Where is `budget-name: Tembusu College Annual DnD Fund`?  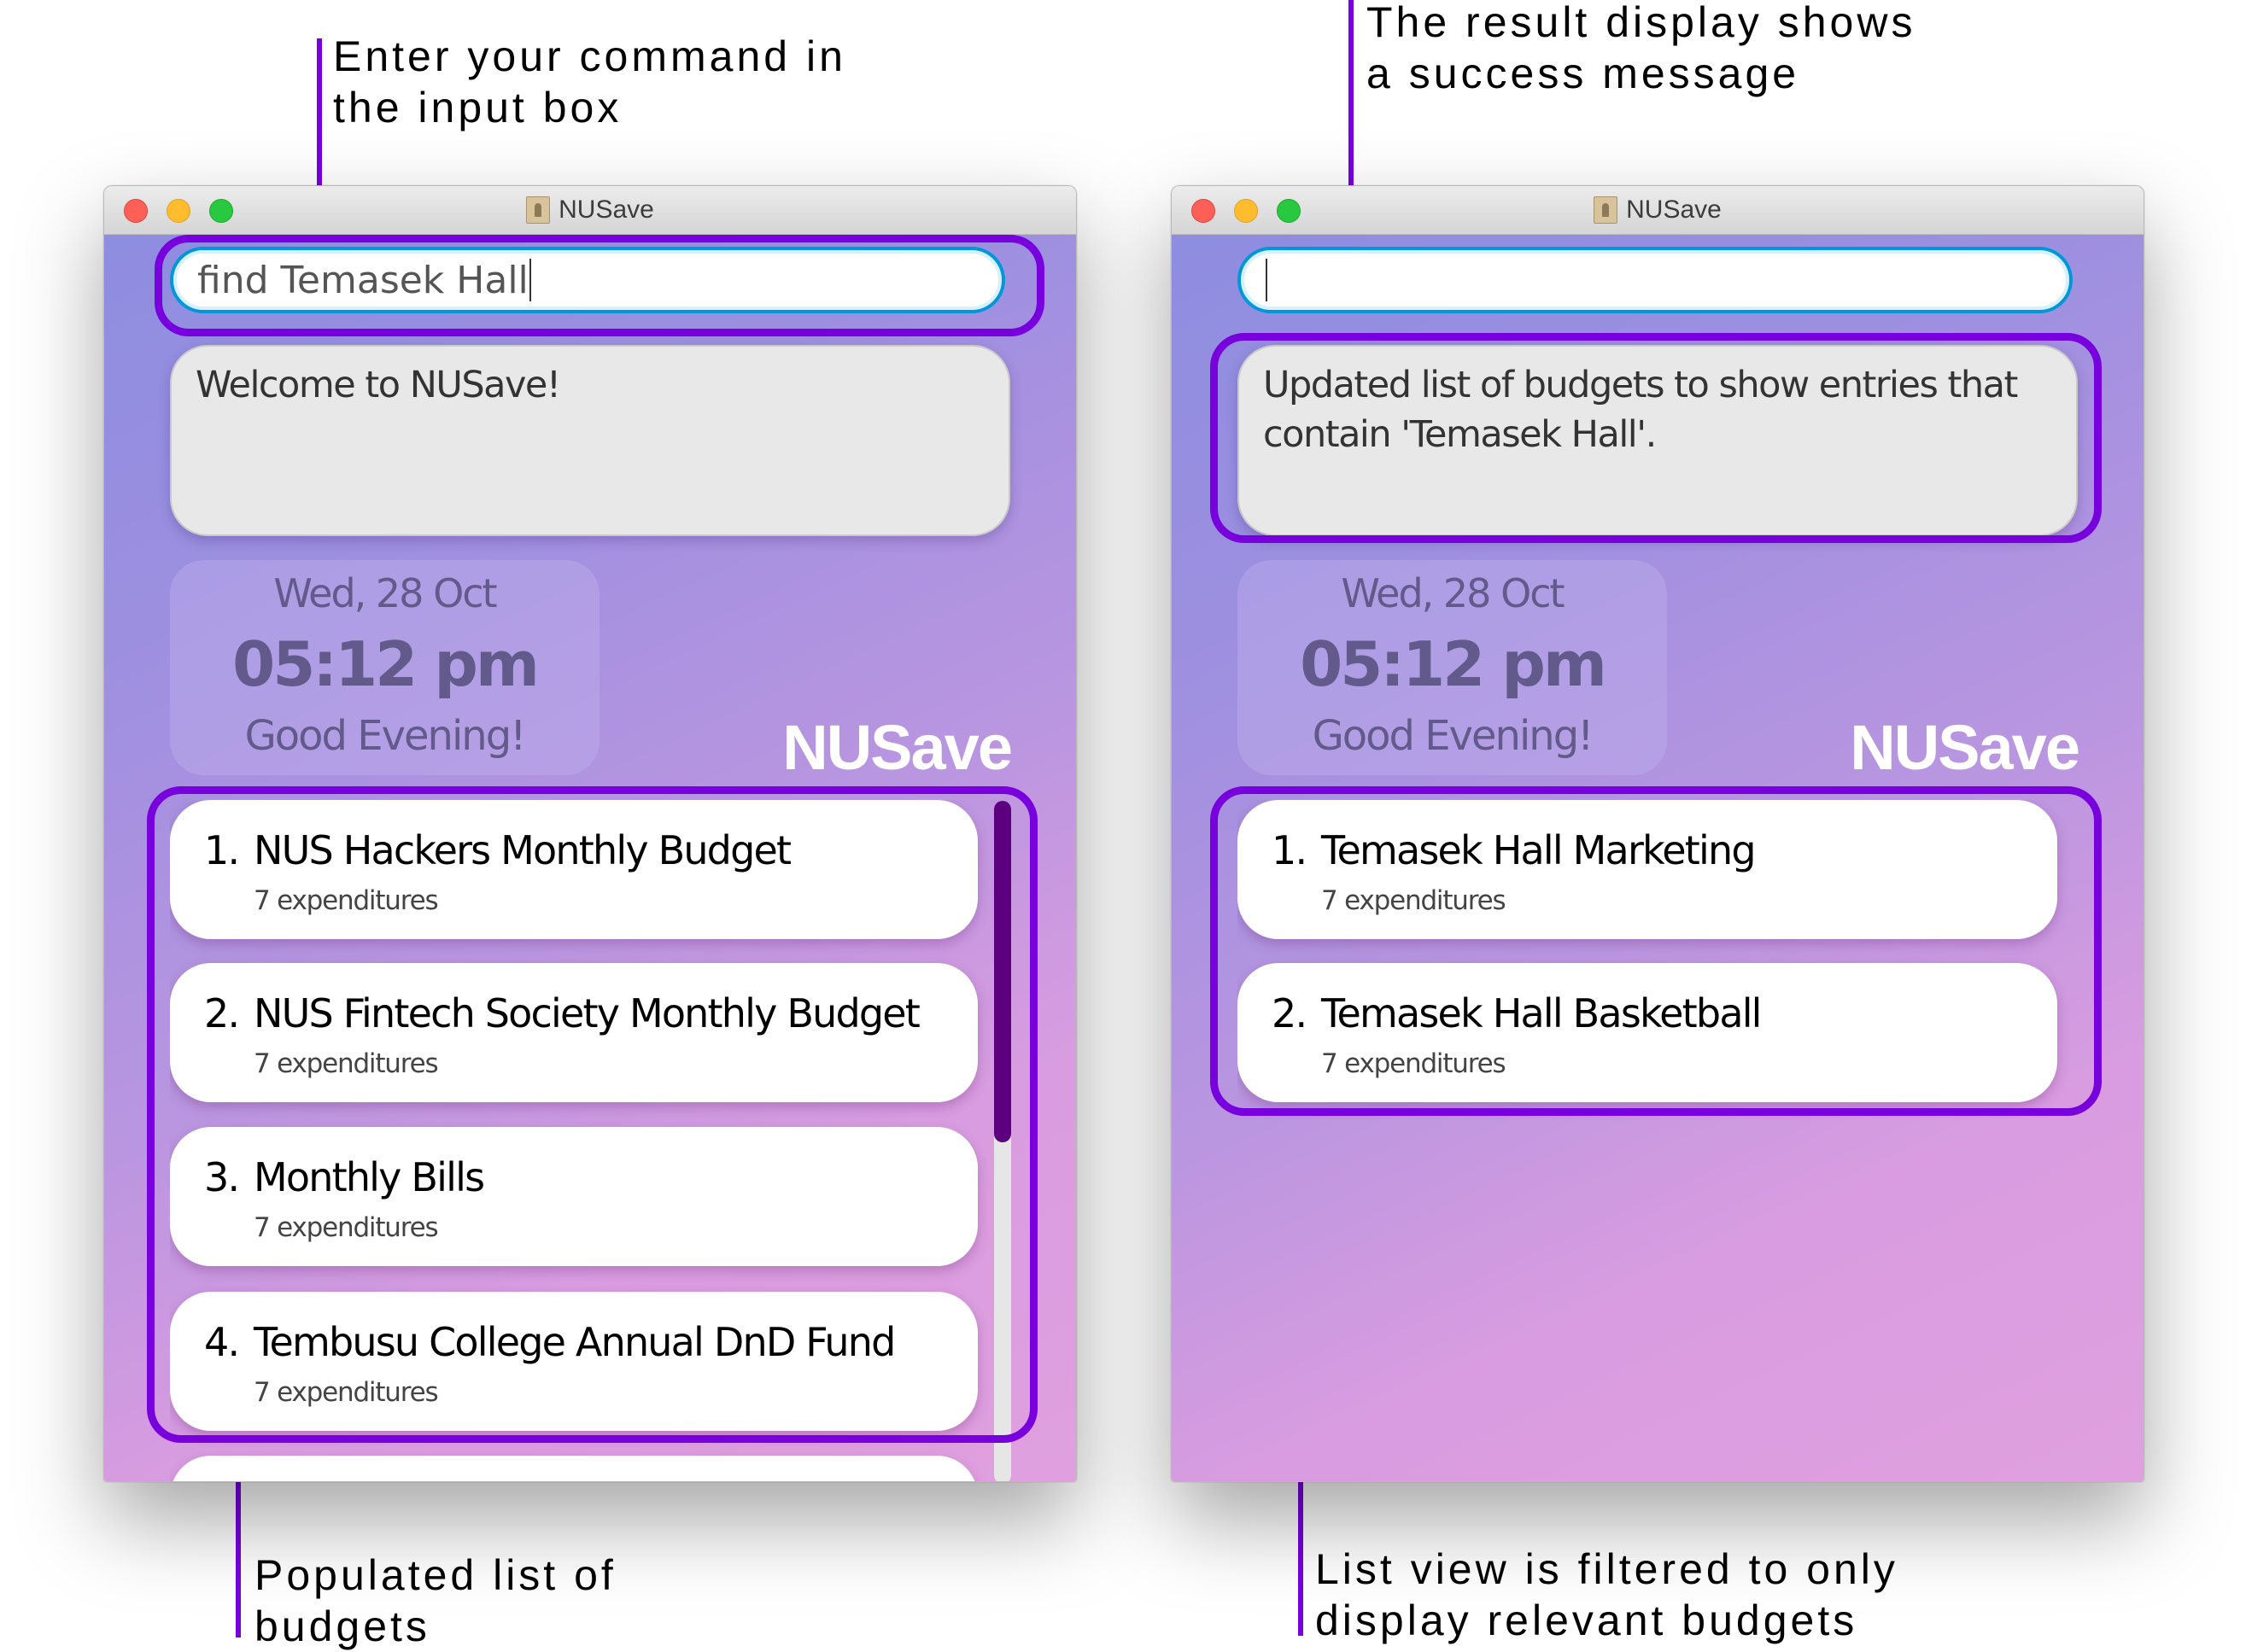
budget-name: Tembusu College Annual DnD Fund is located at coordinates (575, 1342).